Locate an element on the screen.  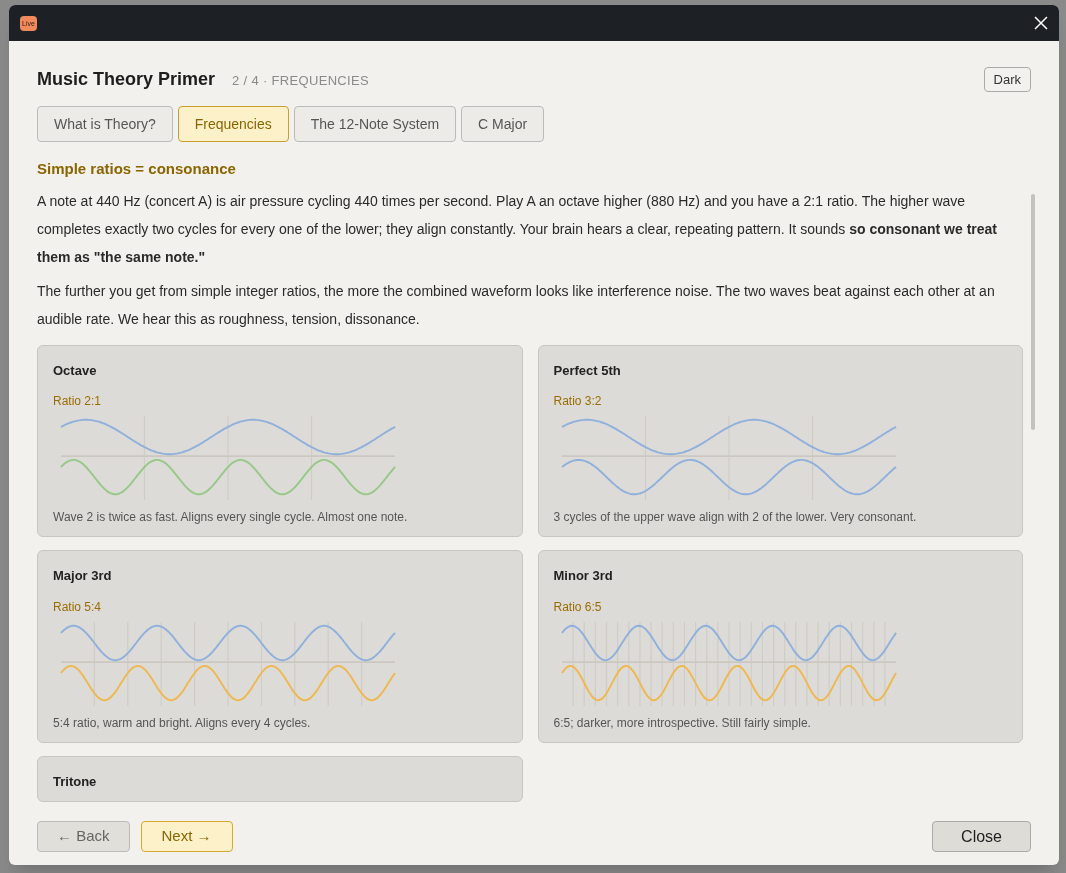
close-button: Close is located at coordinates (981, 836).